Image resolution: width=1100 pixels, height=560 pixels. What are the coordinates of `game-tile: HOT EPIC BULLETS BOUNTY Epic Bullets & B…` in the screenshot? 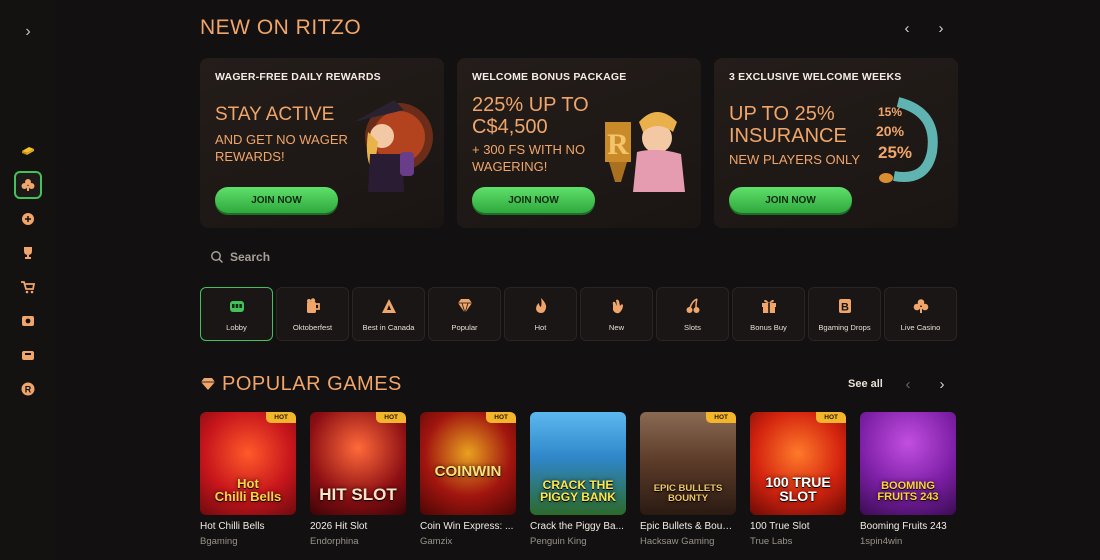 It's located at (688, 479).